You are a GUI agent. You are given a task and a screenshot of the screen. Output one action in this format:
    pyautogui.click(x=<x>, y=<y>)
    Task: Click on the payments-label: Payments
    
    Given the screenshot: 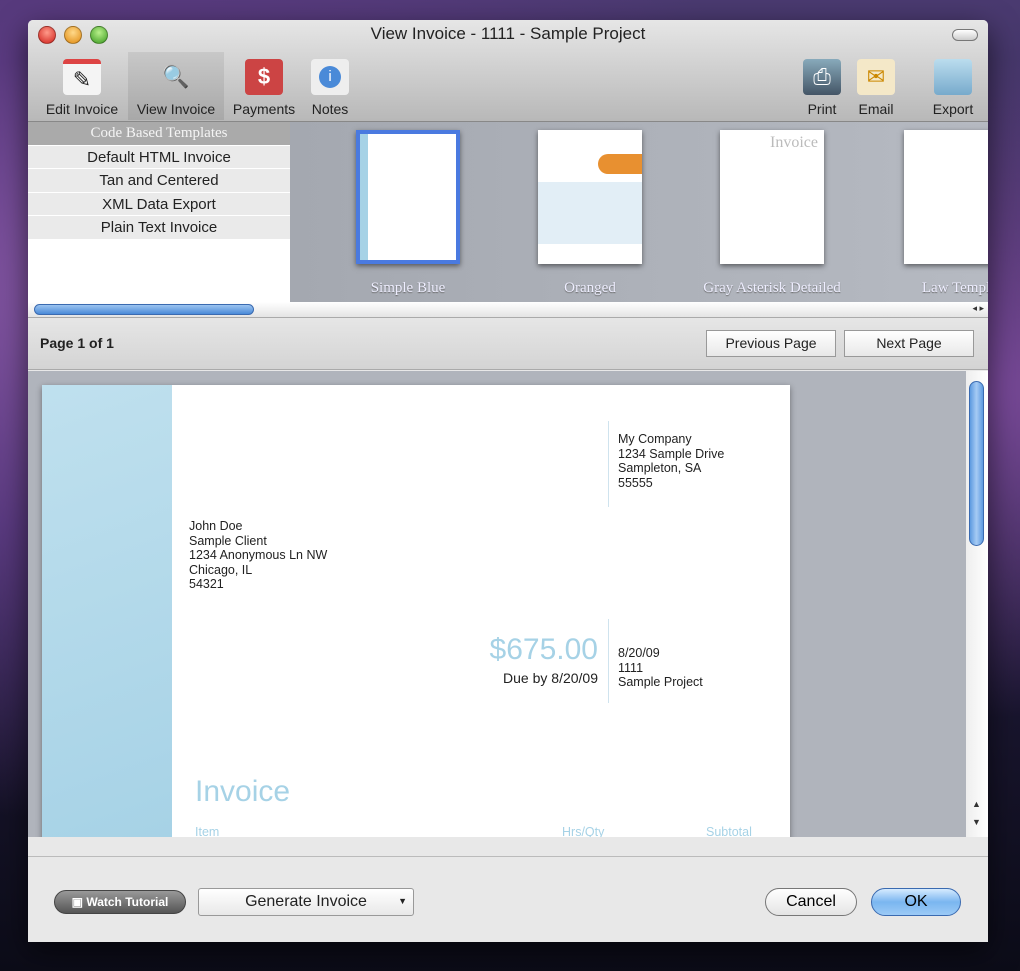 What is the action you would take?
    pyautogui.click(x=264, y=109)
    